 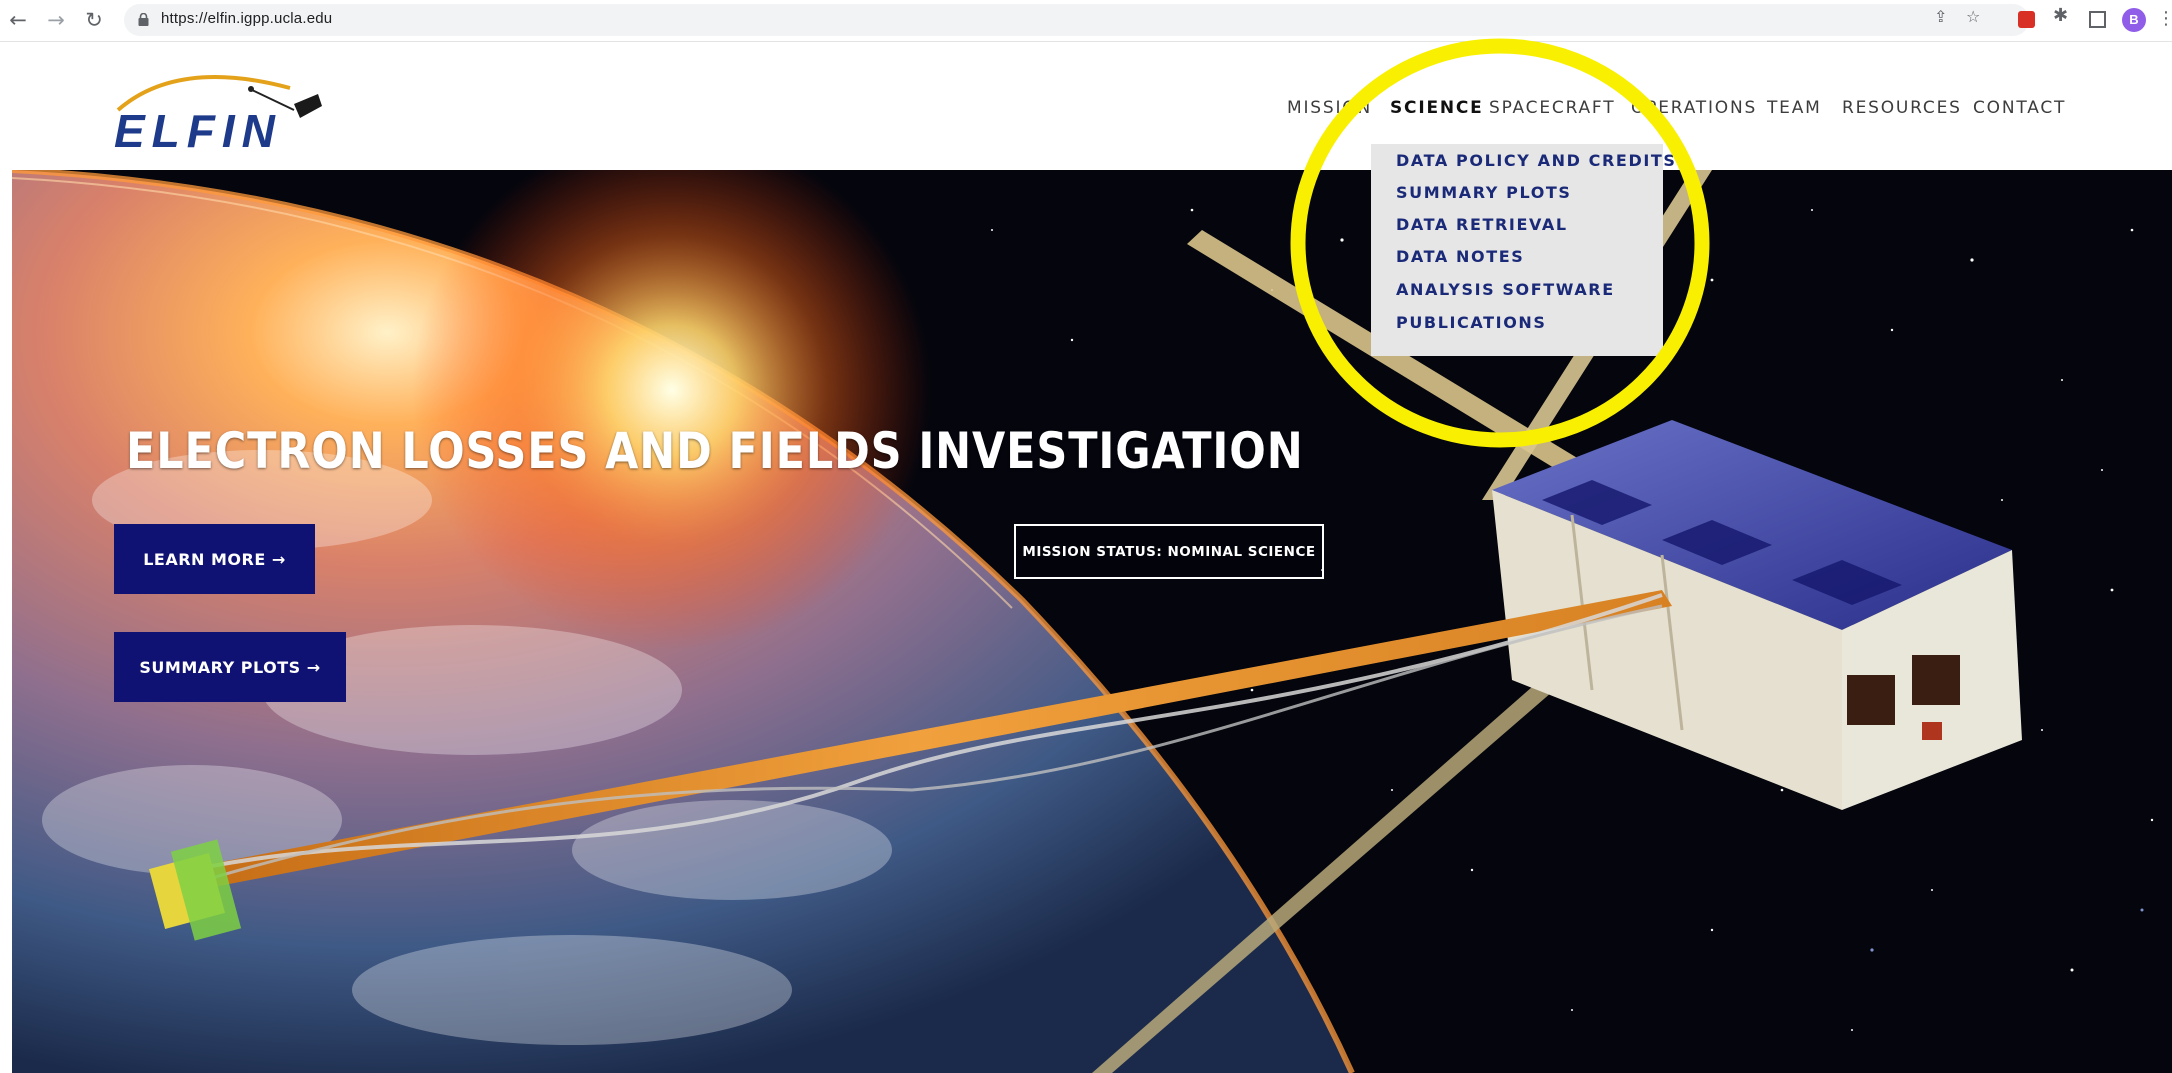 What do you see at coordinates (1552, 108) in the screenshot?
I see `nav-item-spacecraft: SPACECRAFT` at bounding box center [1552, 108].